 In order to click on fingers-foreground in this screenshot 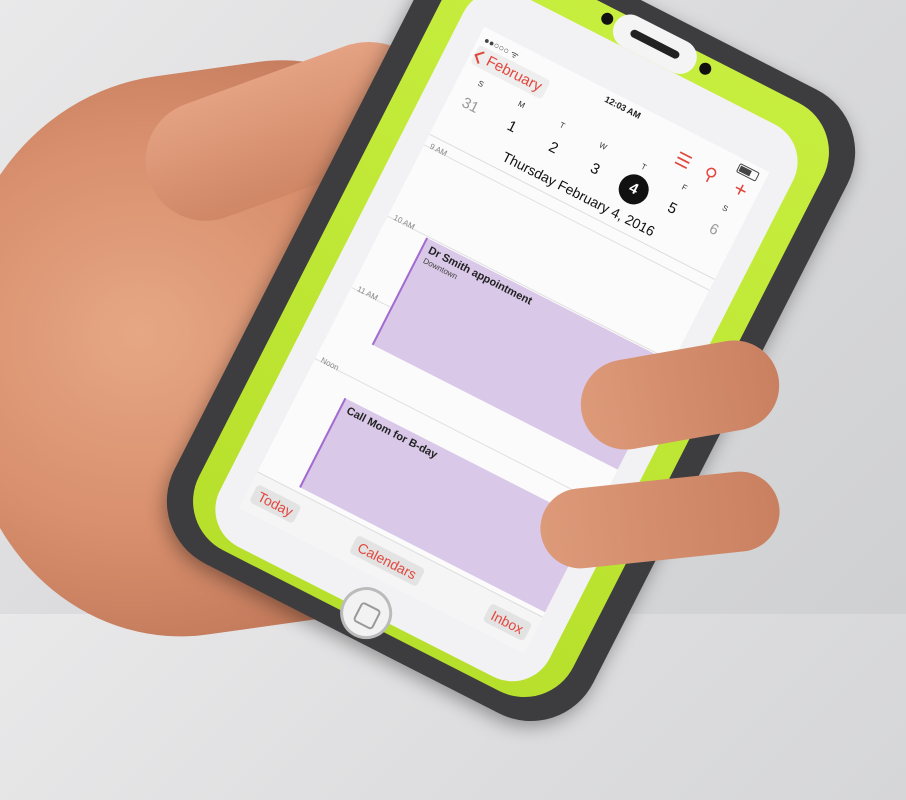, I will do `click(663, 451)`.